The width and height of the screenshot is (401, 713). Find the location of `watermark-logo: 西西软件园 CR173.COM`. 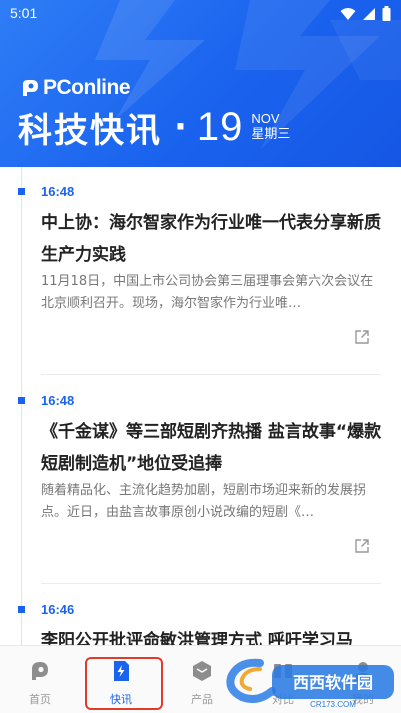

watermark-logo: 西西软件园 CR173.COM is located at coordinates (310, 683).